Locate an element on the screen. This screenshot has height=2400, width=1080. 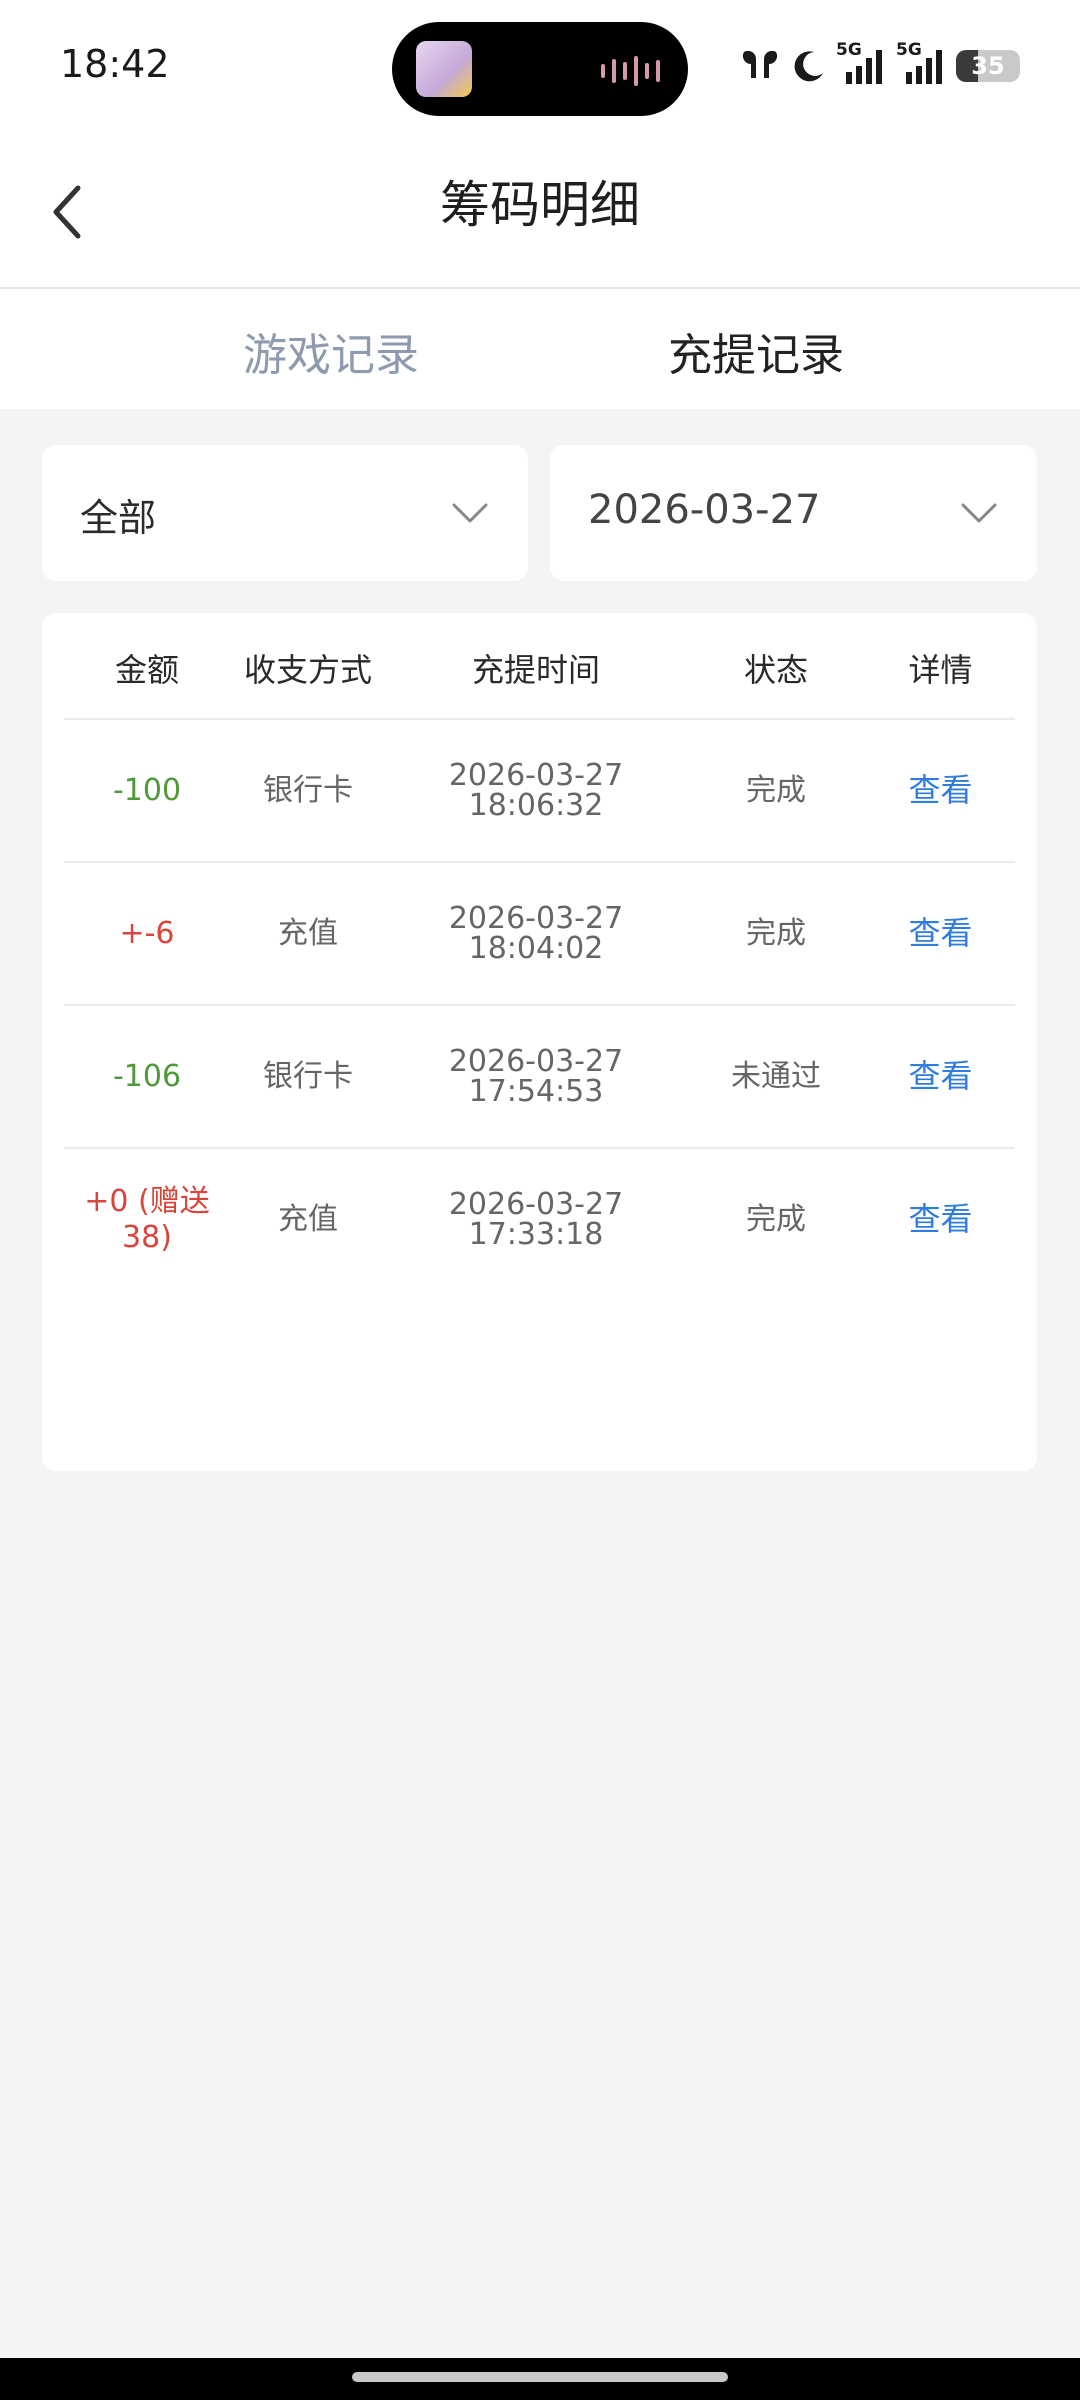
amount-cell: -100 is located at coordinates (147, 790).